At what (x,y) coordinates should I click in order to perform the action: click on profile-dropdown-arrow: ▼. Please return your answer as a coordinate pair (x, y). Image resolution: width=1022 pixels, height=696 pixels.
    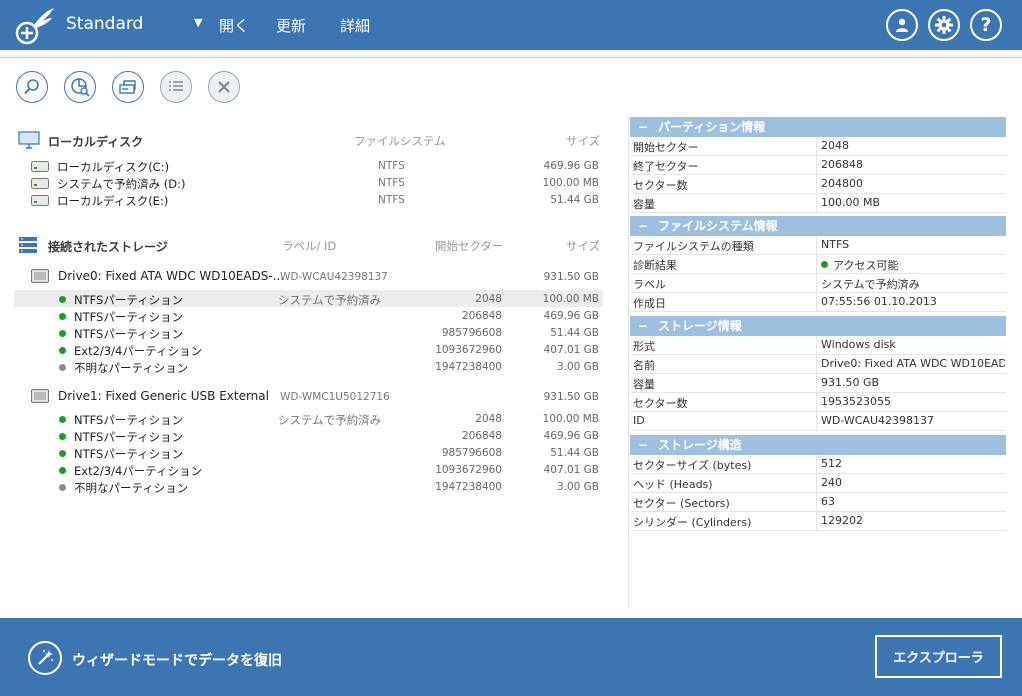
    Looking at the image, I should click on (198, 22).